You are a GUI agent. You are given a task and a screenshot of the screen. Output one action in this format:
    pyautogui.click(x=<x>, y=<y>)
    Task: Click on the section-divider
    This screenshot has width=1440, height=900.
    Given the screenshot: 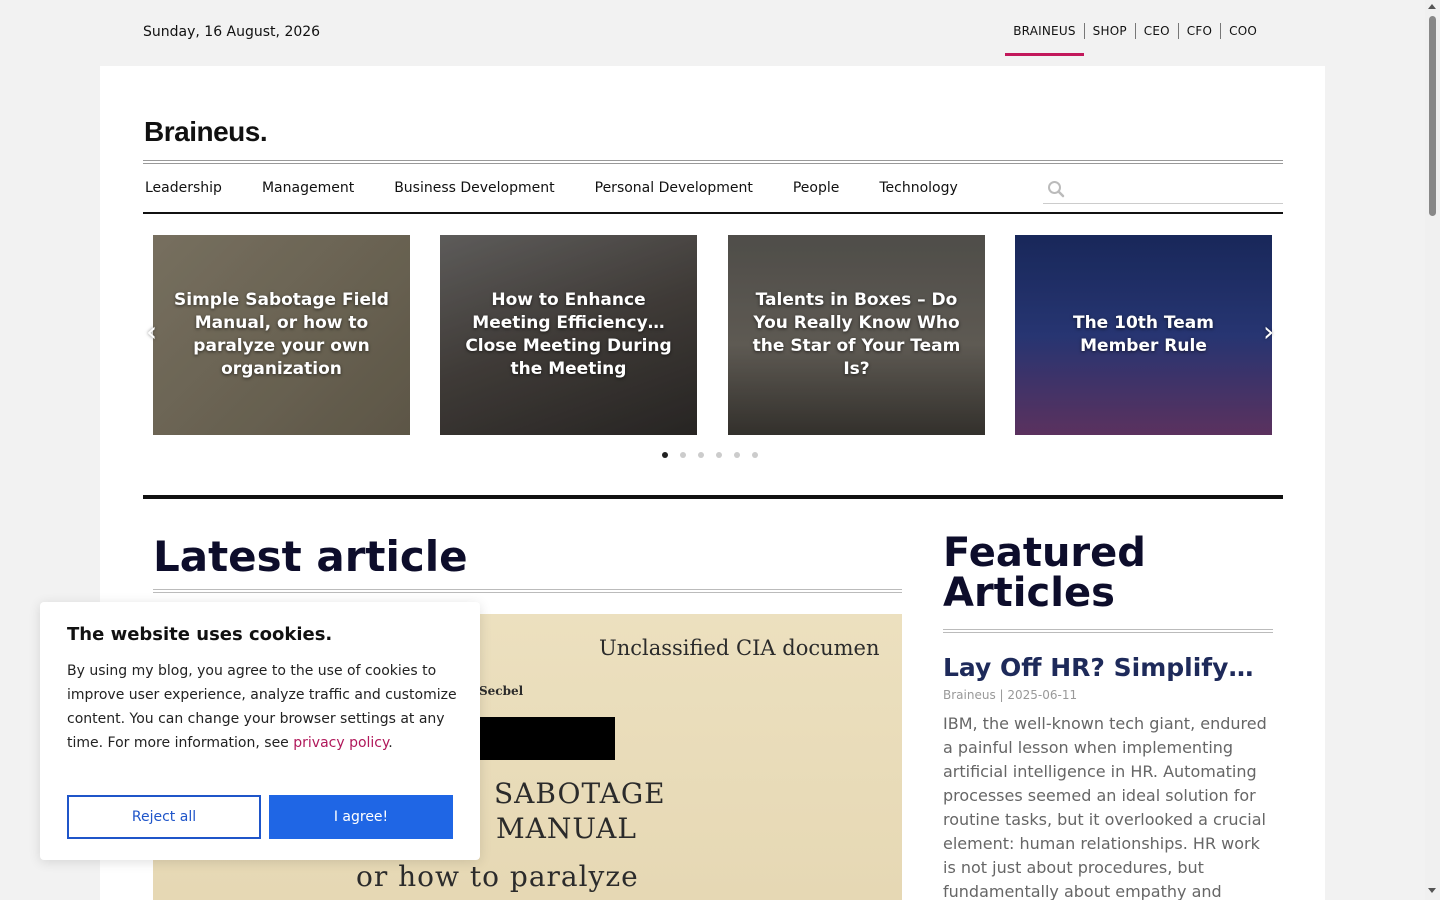 What is the action you would take?
    pyautogui.click(x=713, y=497)
    